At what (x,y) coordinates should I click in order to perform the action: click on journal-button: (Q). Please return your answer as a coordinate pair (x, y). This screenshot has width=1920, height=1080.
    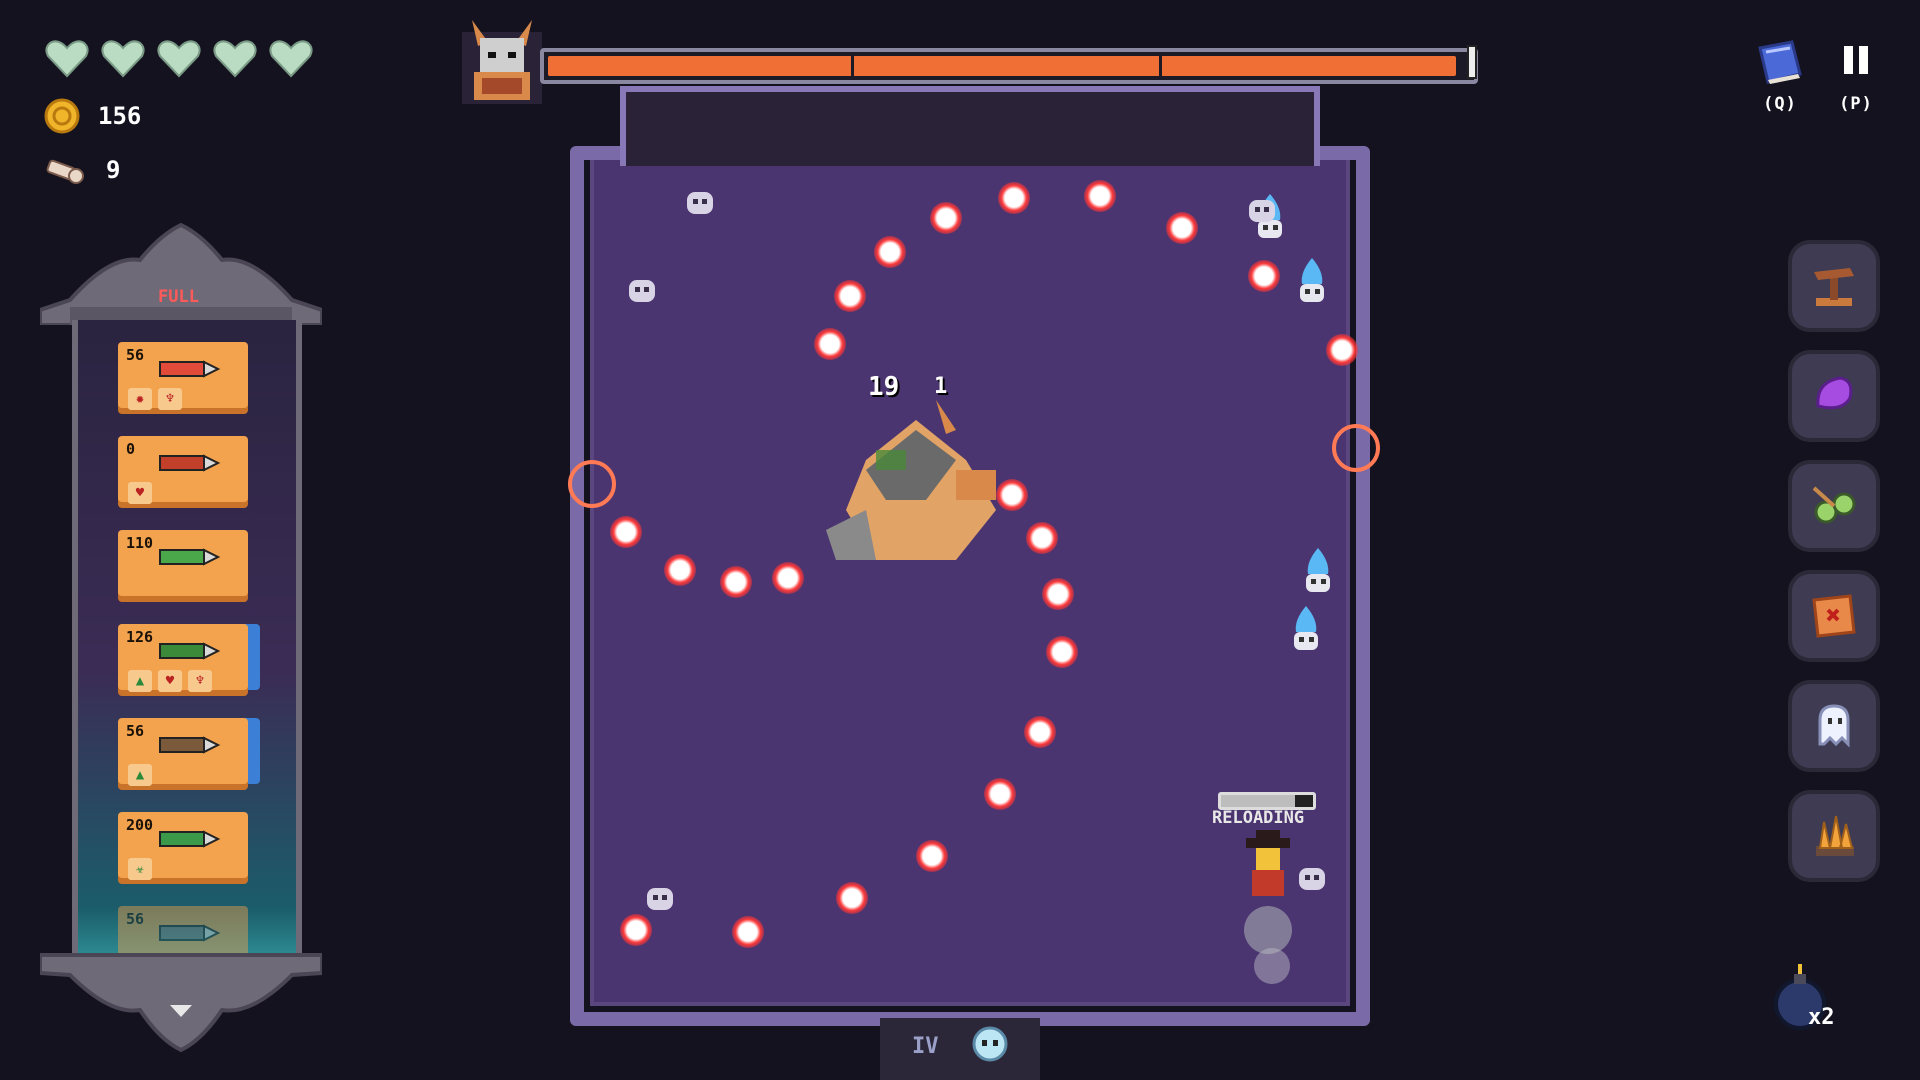
    Looking at the image, I should click on (1780, 76).